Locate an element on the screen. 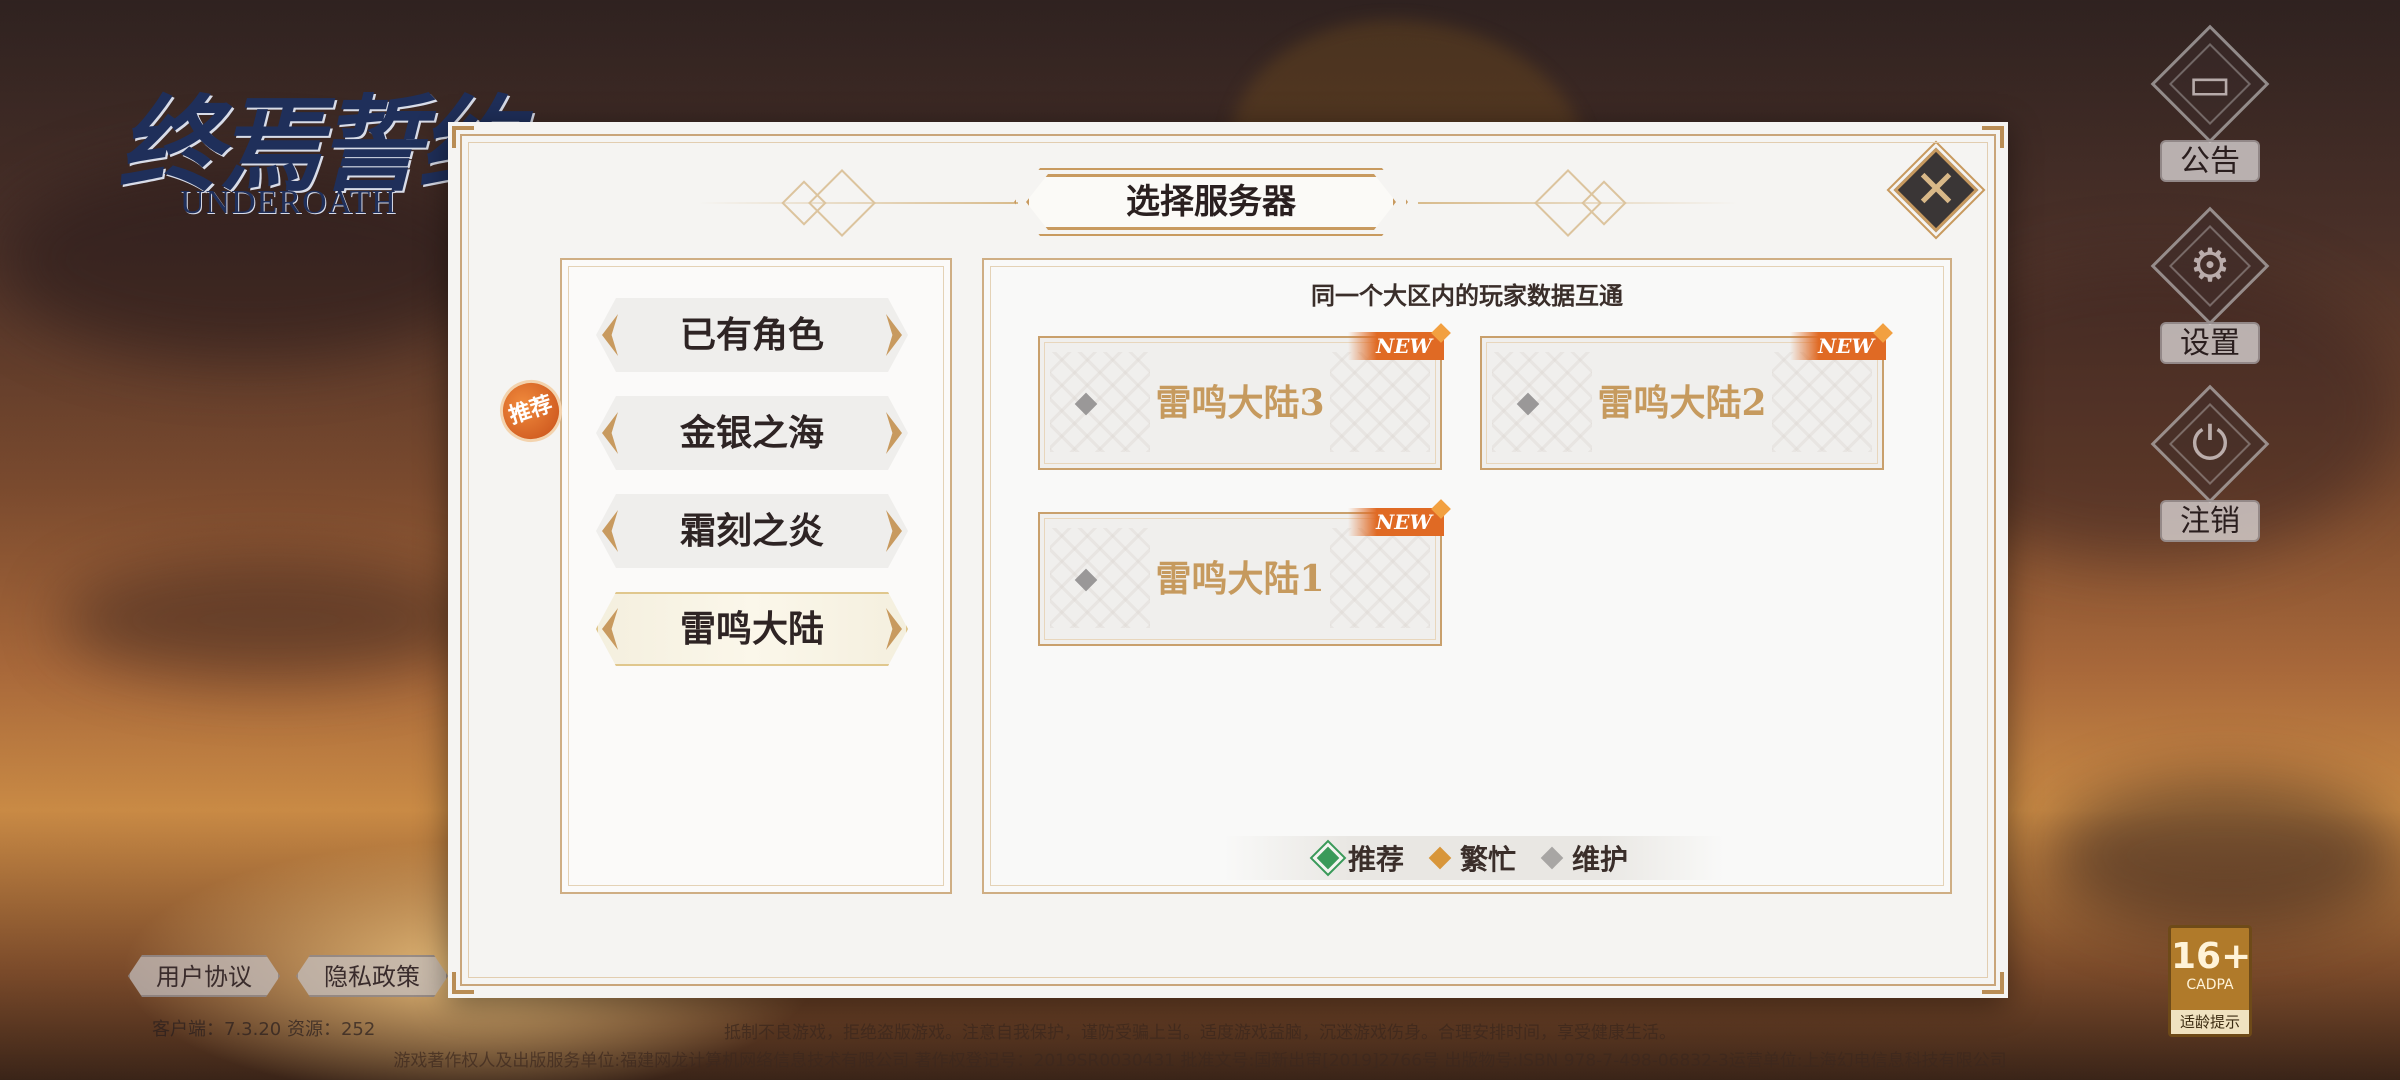  logout-button: ⏻ 注销 is located at coordinates (2210, 466).